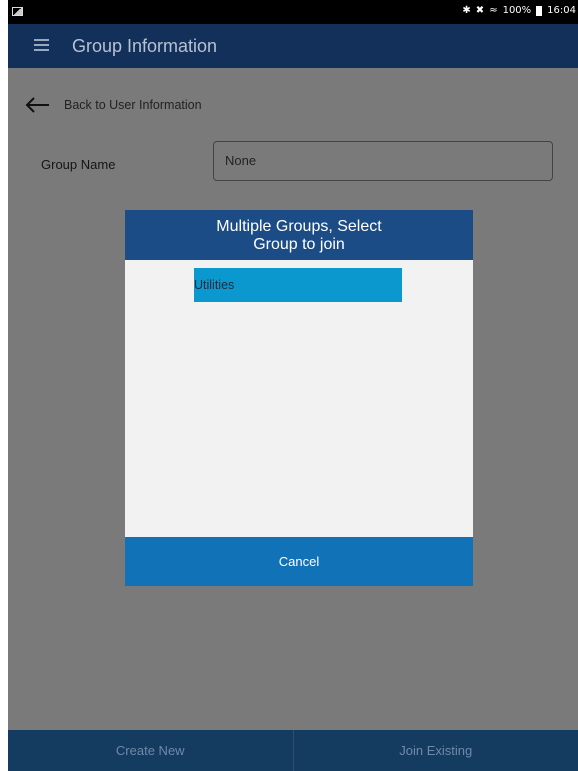  What do you see at coordinates (41, 45) in the screenshot?
I see `hamburger-icon` at bounding box center [41, 45].